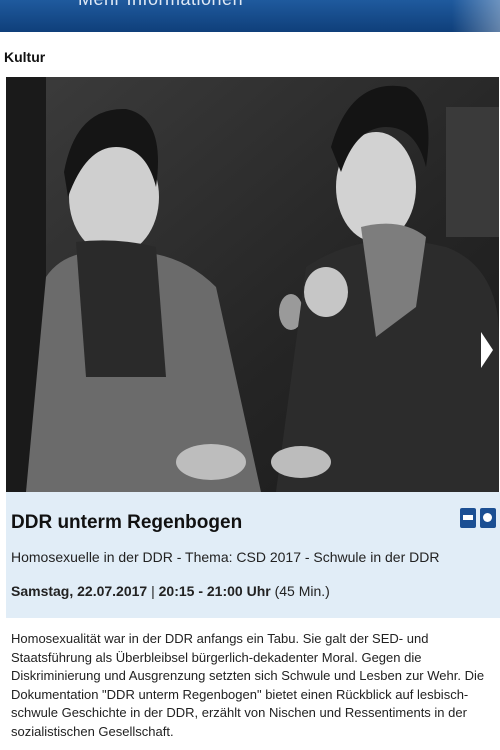 The width and height of the screenshot is (500, 750). Describe the element at coordinates (126, 523) in the screenshot. I see `program-title: DDR unterm Regenbogen` at that location.